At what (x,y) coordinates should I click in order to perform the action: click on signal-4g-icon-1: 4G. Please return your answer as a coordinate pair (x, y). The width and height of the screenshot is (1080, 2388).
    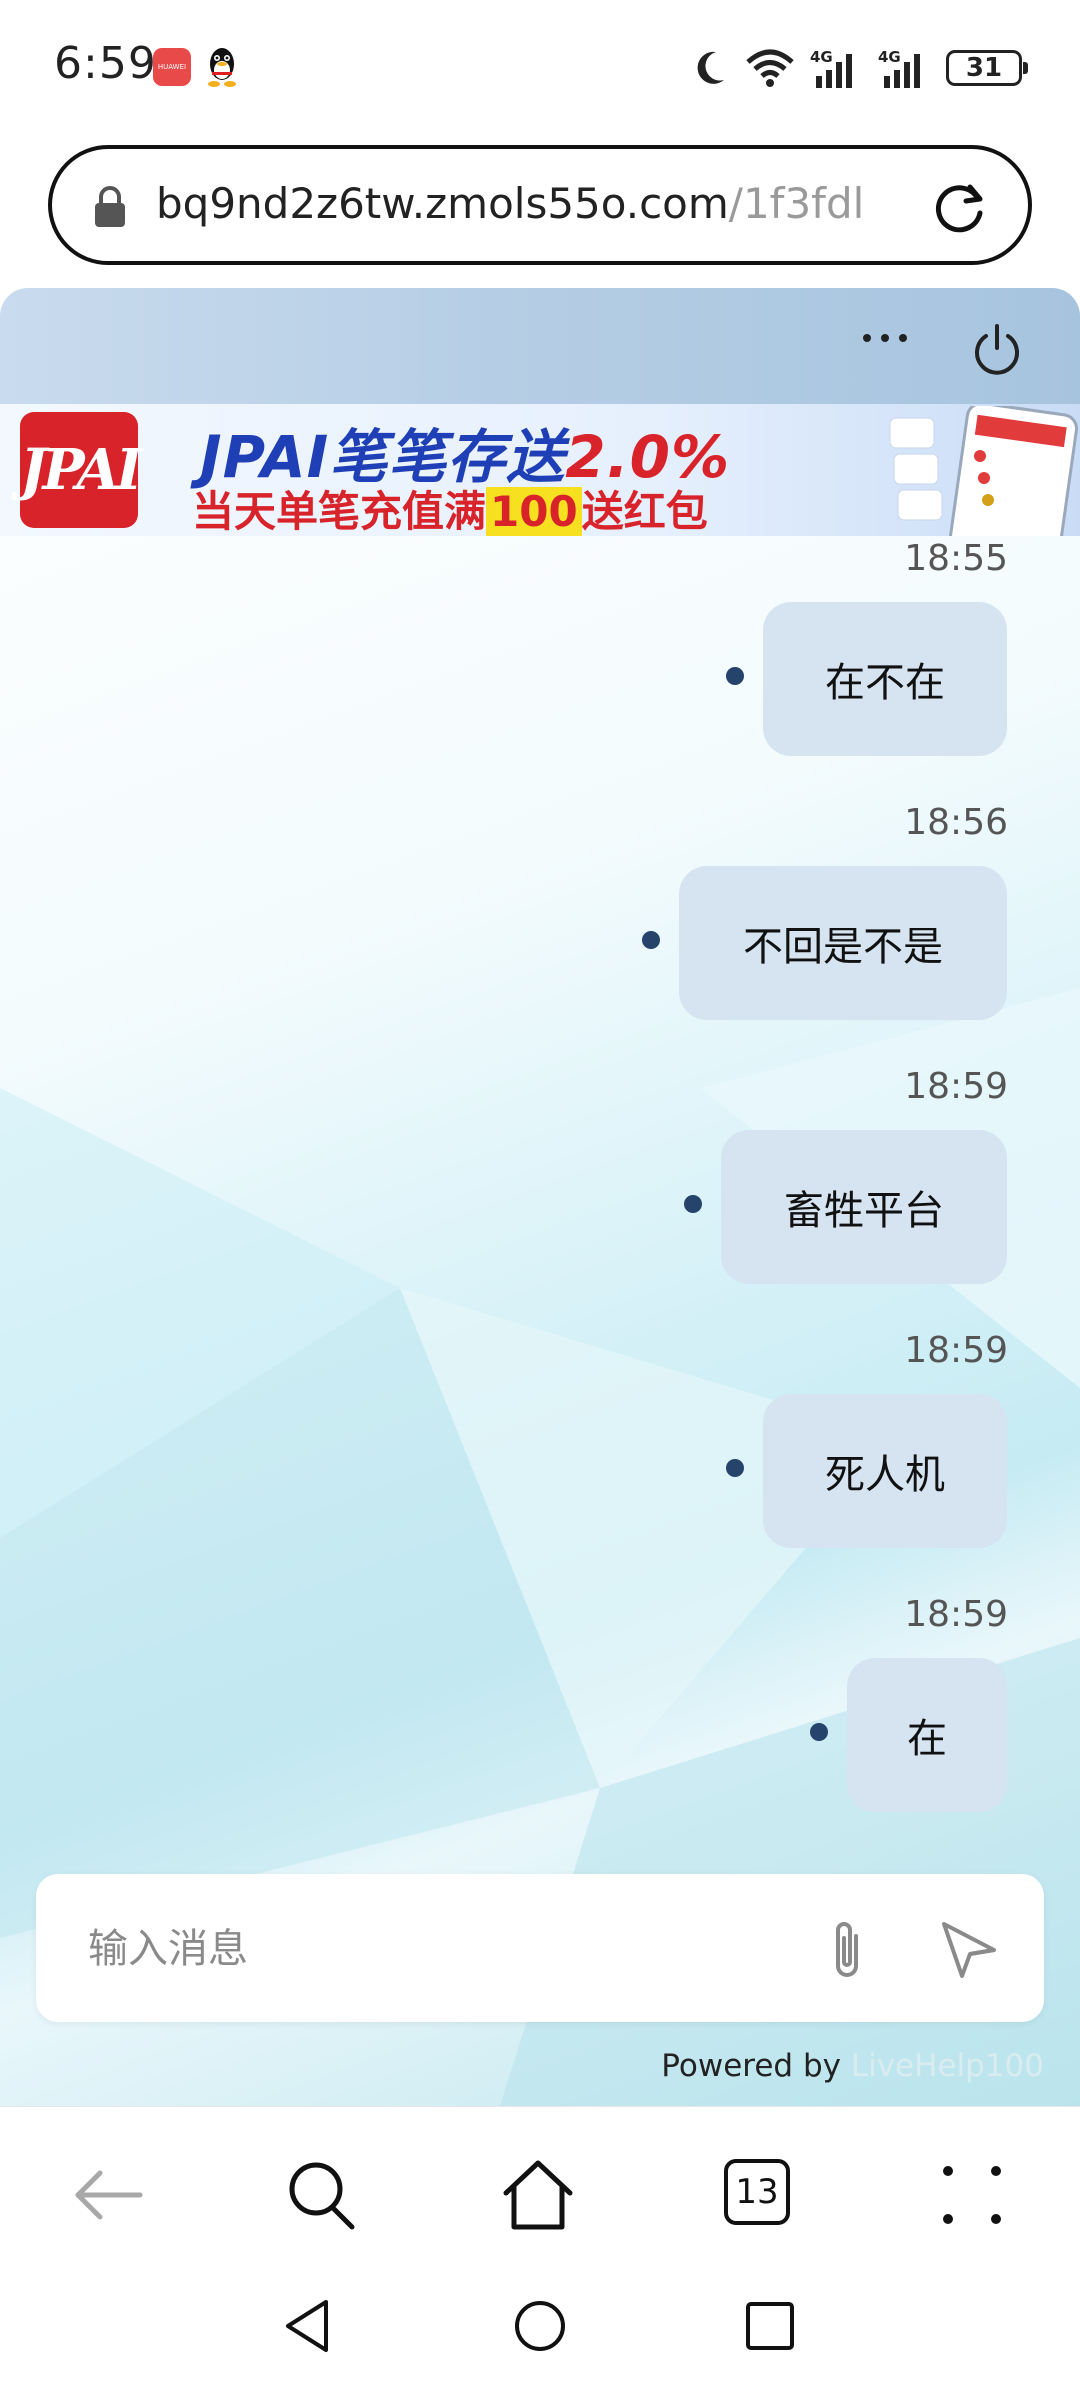
    Looking at the image, I should click on (831, 68).